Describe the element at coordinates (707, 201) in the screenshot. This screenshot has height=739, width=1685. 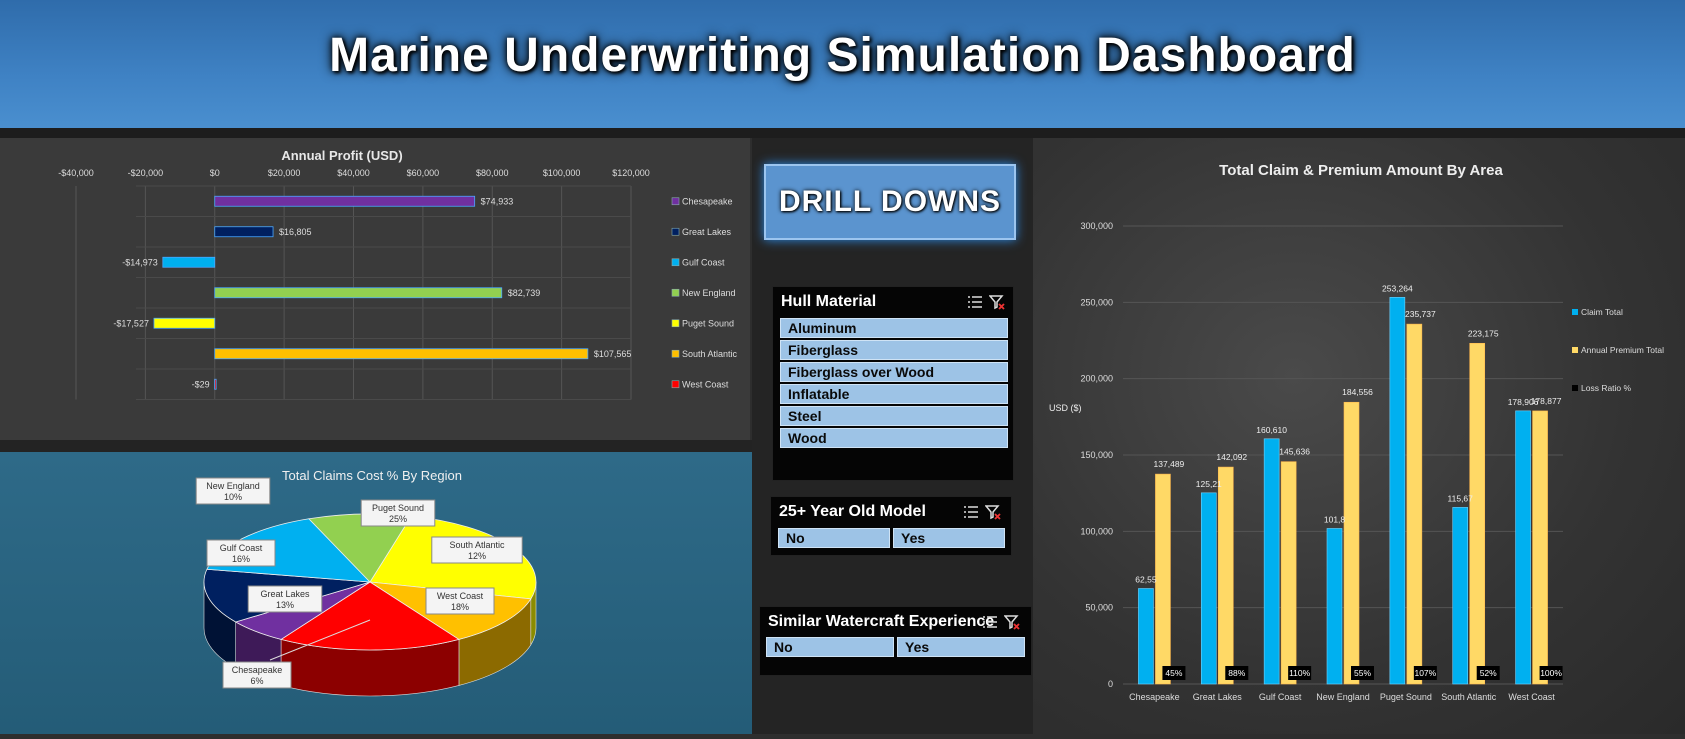
I see `legend-label: Chesapeake` at that location.